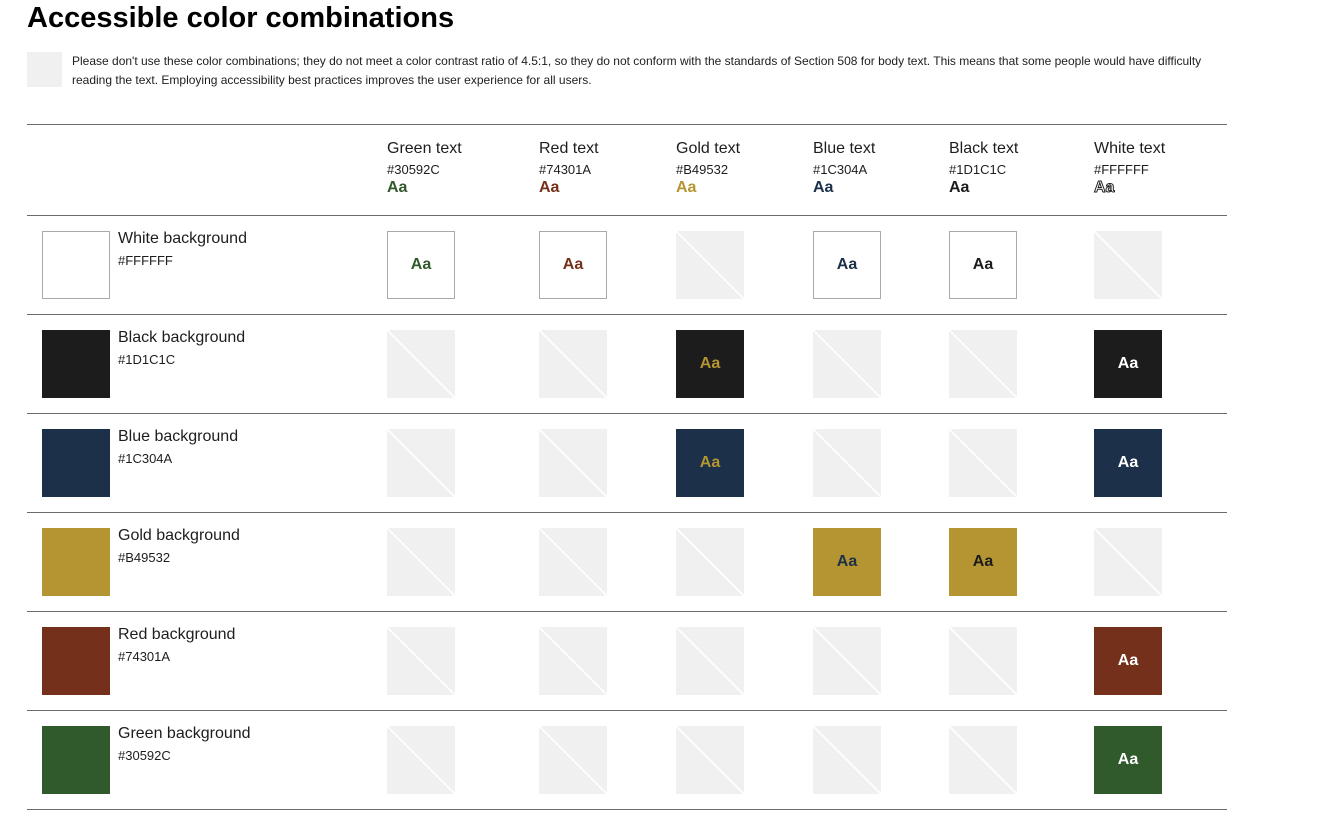  Describe the element at coordinates (565, 169) in the screenshot. I see `column-hex: #74301A` at that location.